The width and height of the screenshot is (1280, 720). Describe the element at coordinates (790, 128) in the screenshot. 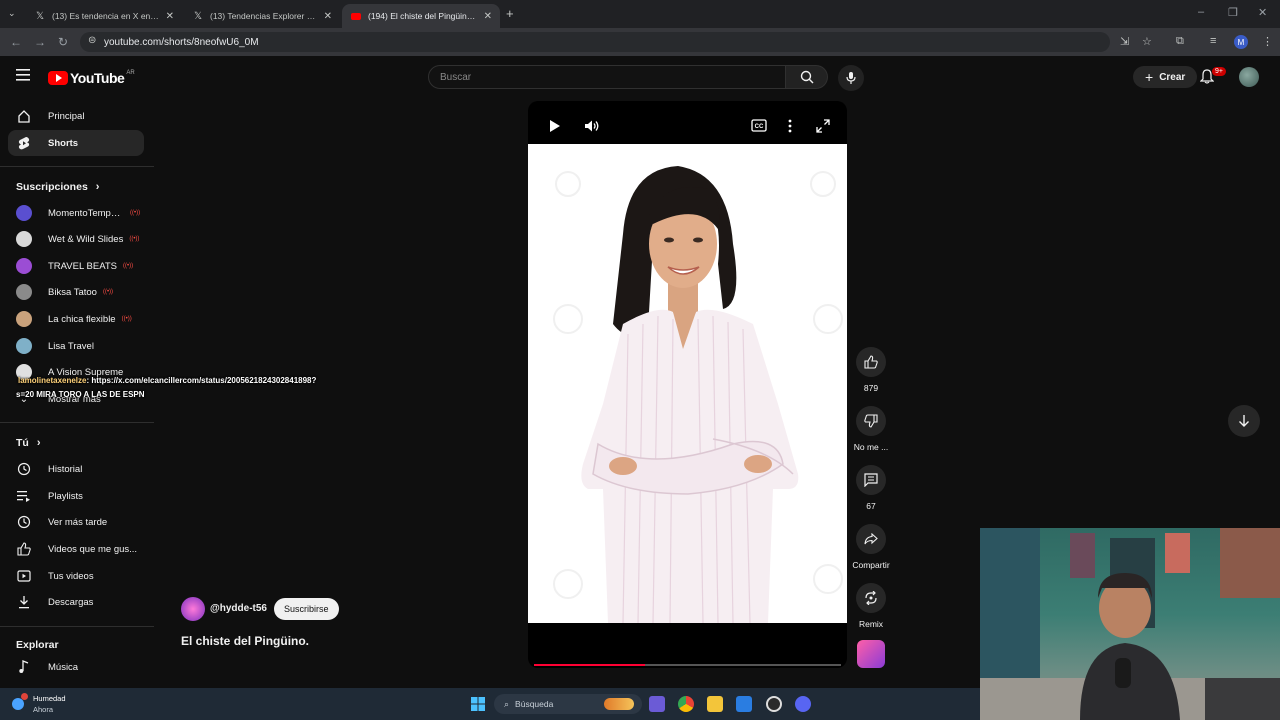

I see `more-options-icon` at that location.